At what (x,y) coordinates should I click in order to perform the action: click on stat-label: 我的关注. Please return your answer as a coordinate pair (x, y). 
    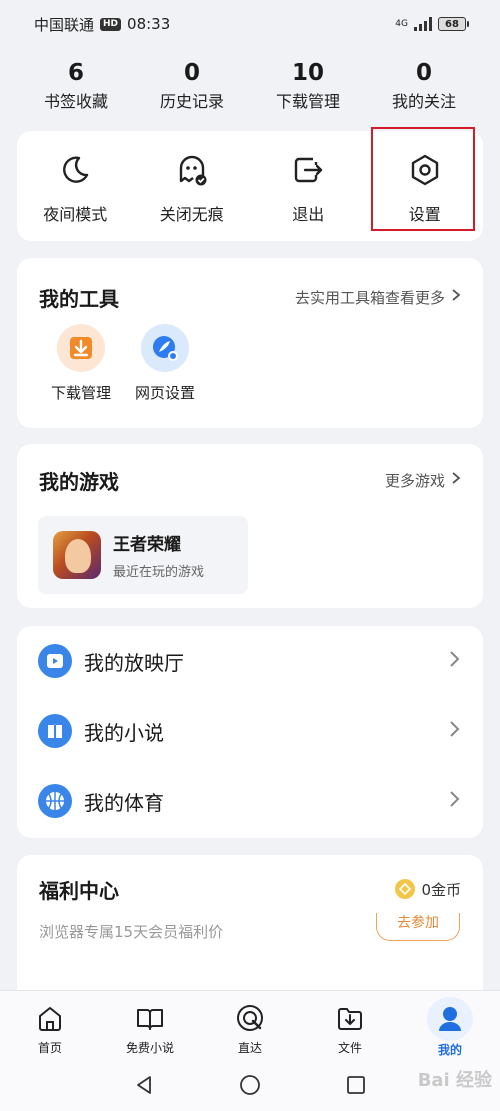
    Looking at the image, I should click on (423, 101).